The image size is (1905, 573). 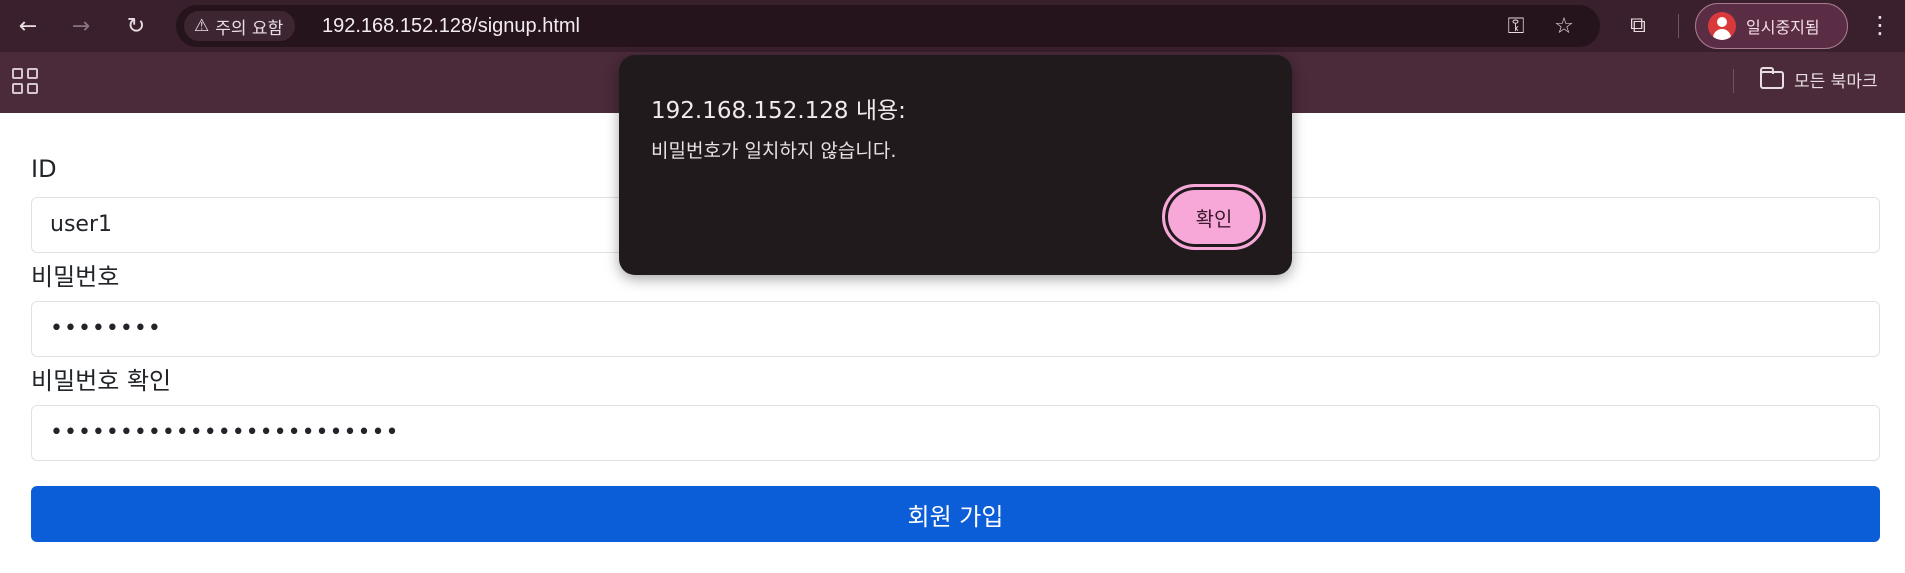 I want to click on key-icon: ⚿, so click(x=1516, y=26).